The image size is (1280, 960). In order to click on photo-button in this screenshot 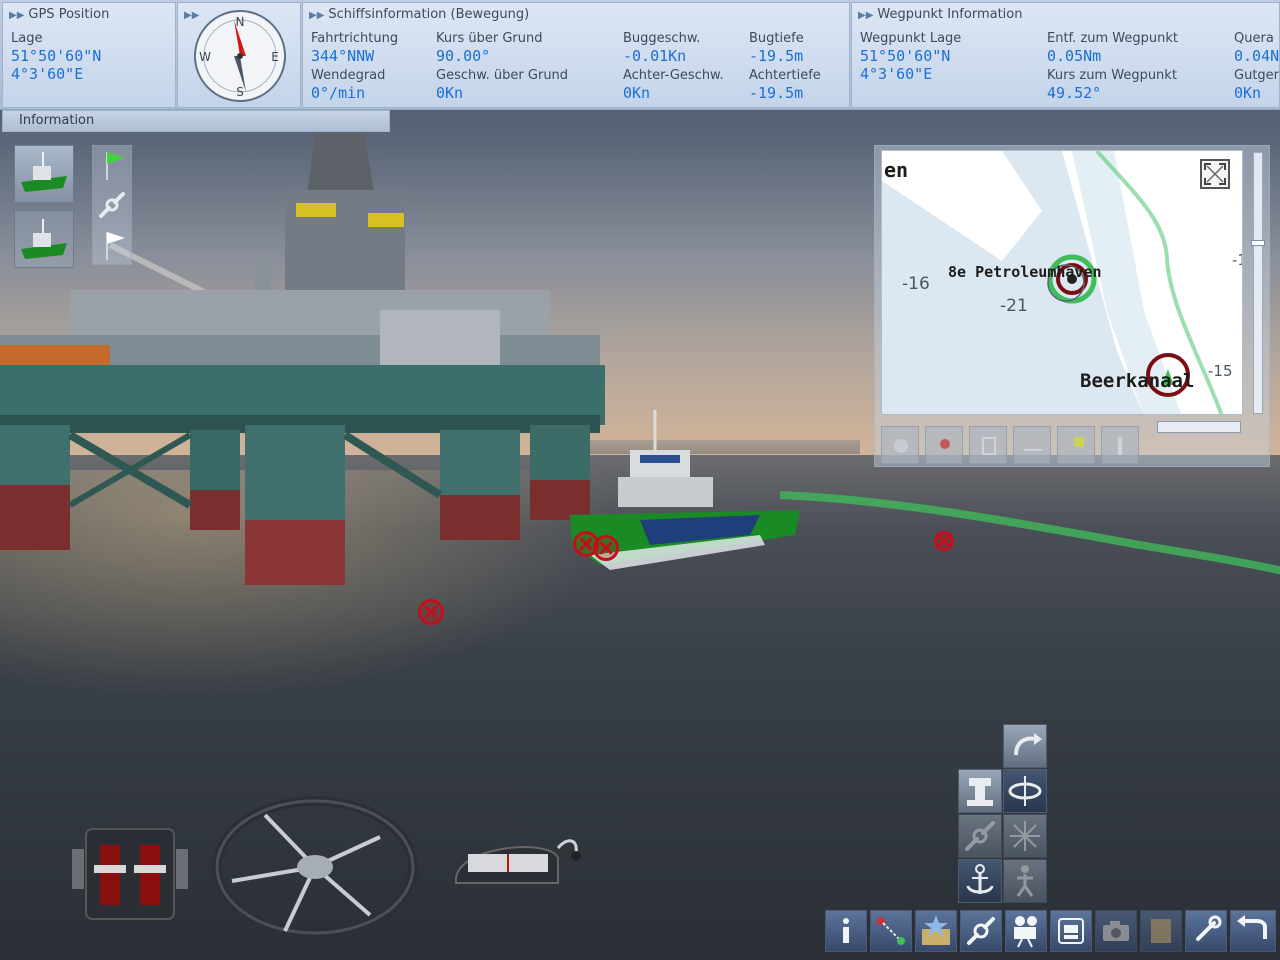, I will do `click(1116, 931)`.